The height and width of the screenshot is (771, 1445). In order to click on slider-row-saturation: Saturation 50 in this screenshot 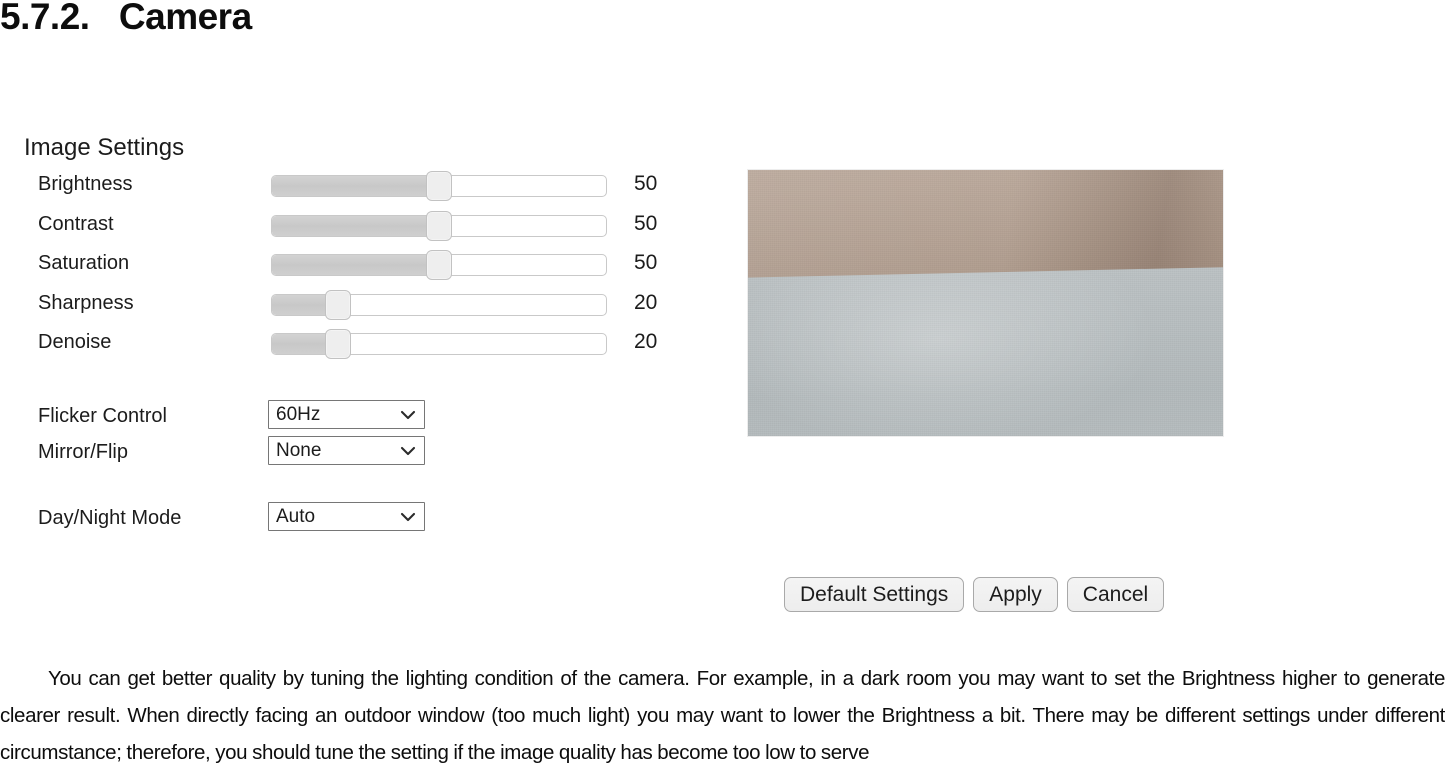, I will do `click(350, 269)`.